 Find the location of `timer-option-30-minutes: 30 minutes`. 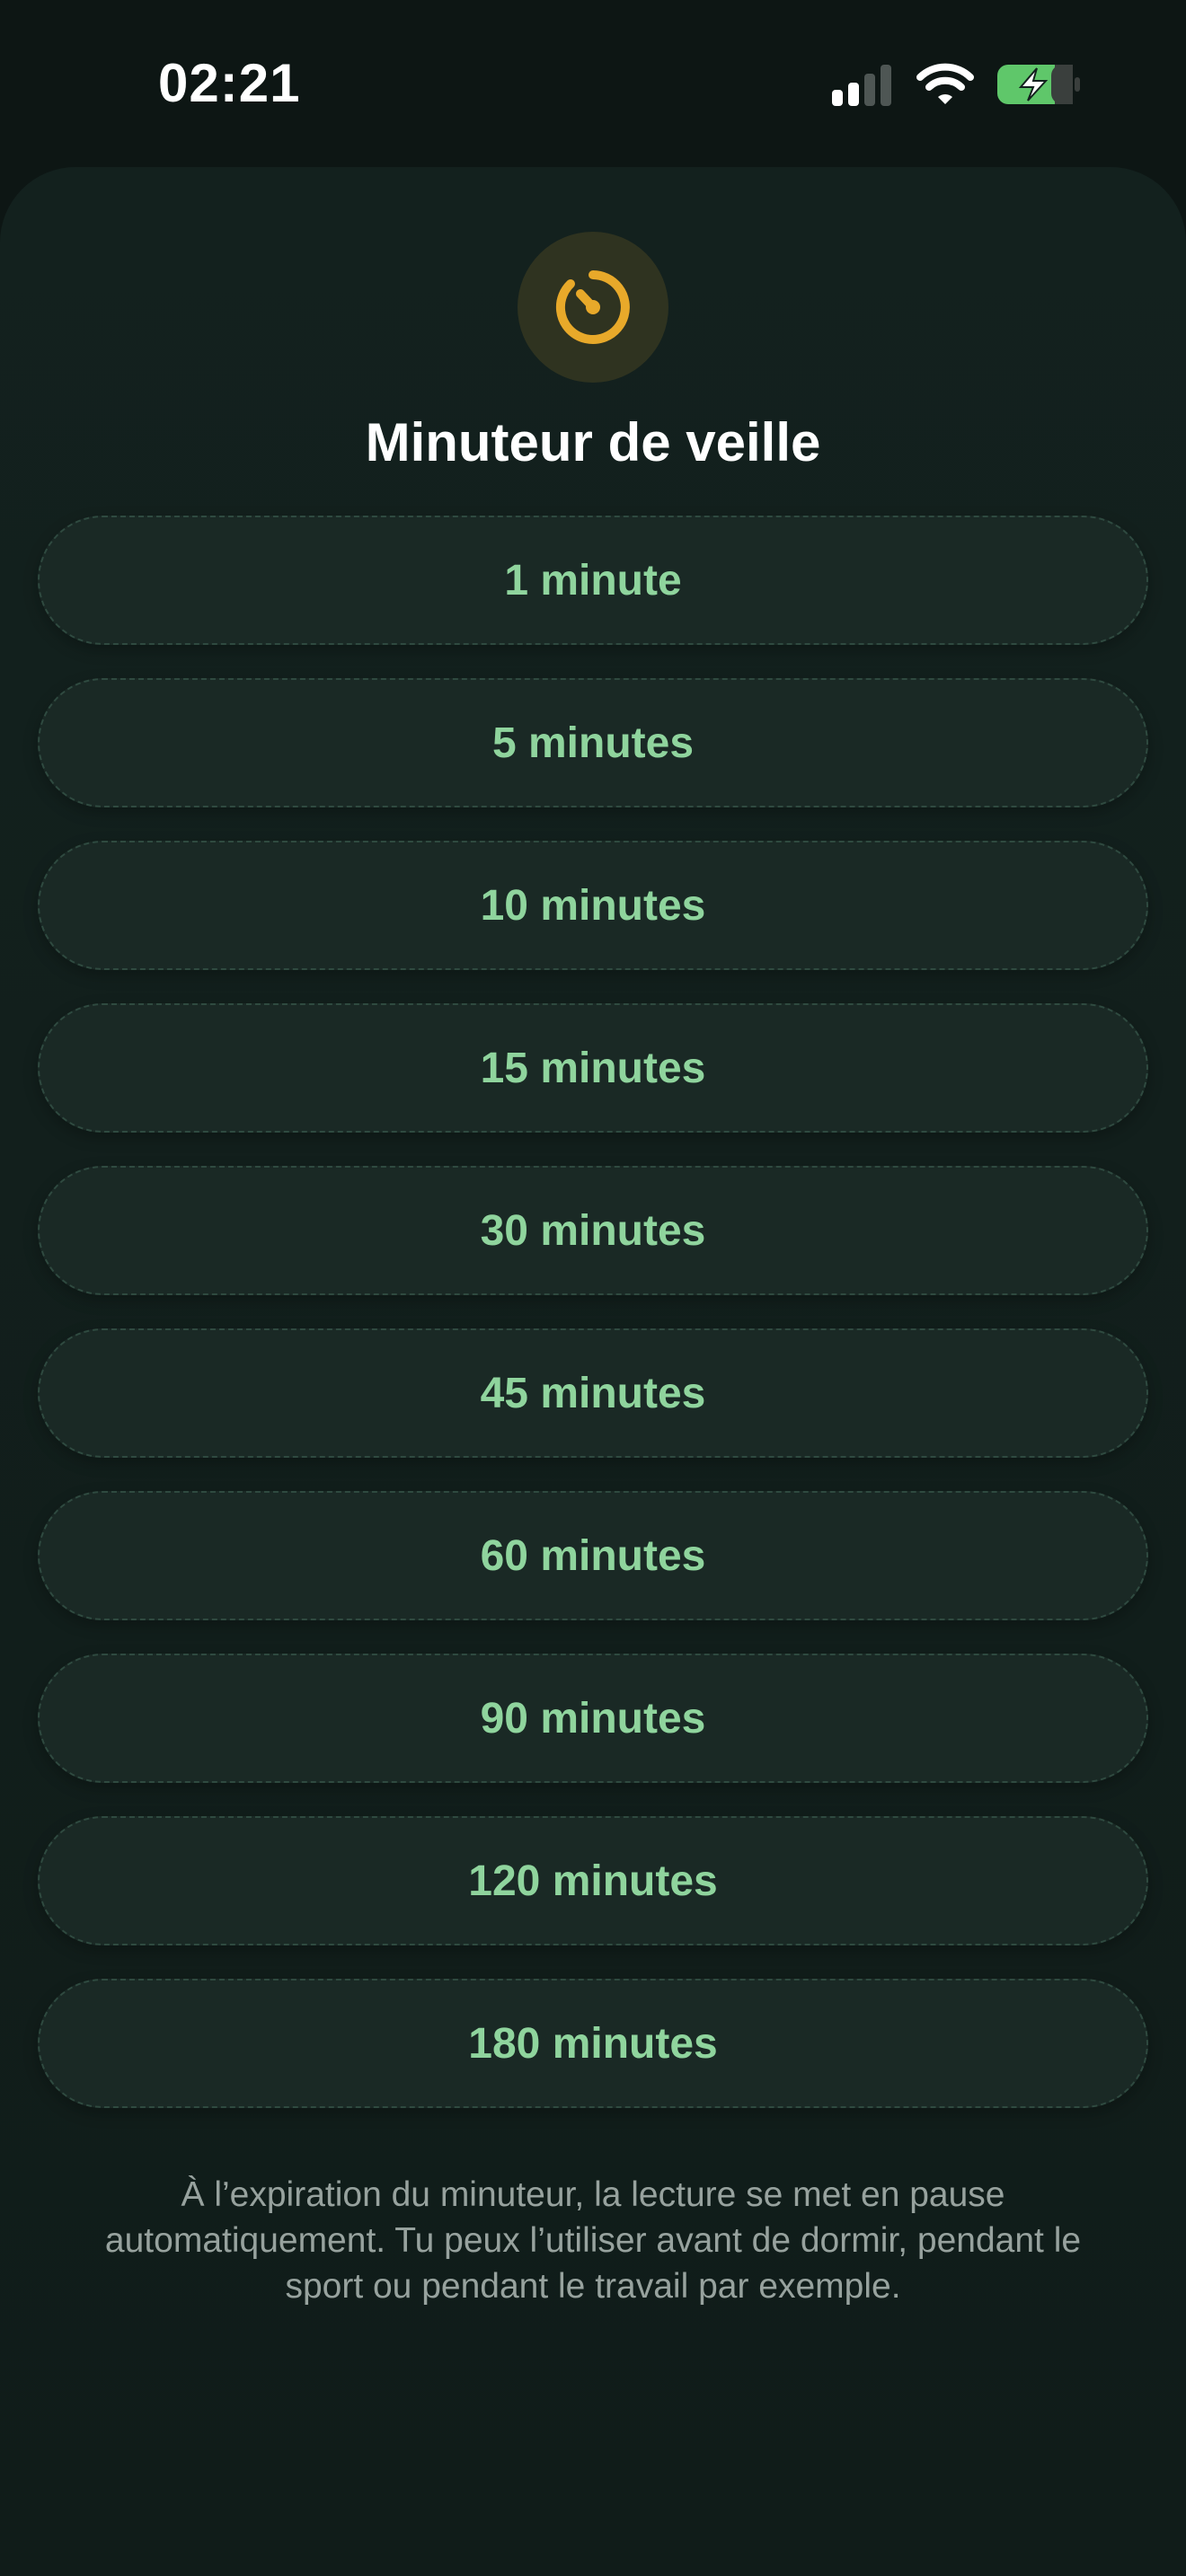

timer-option-30-minutes: 30 minutes is located at coordinates (593, 1230).